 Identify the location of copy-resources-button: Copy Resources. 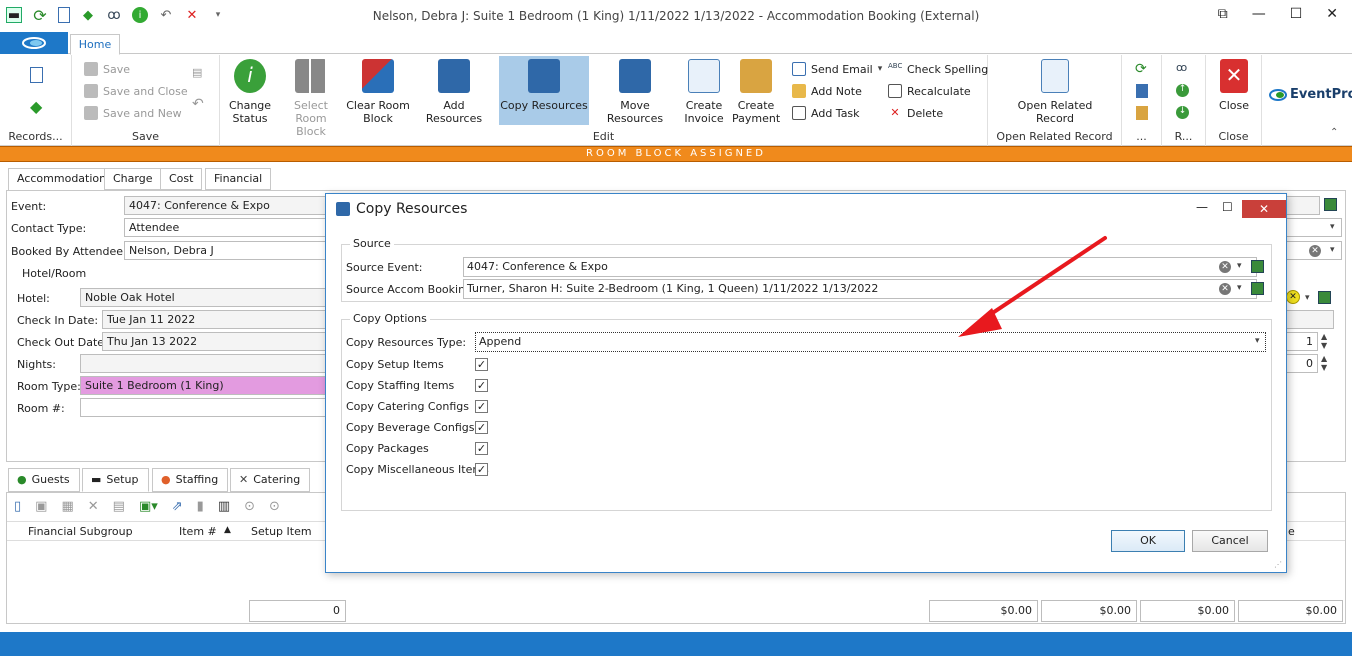
(544, 90).